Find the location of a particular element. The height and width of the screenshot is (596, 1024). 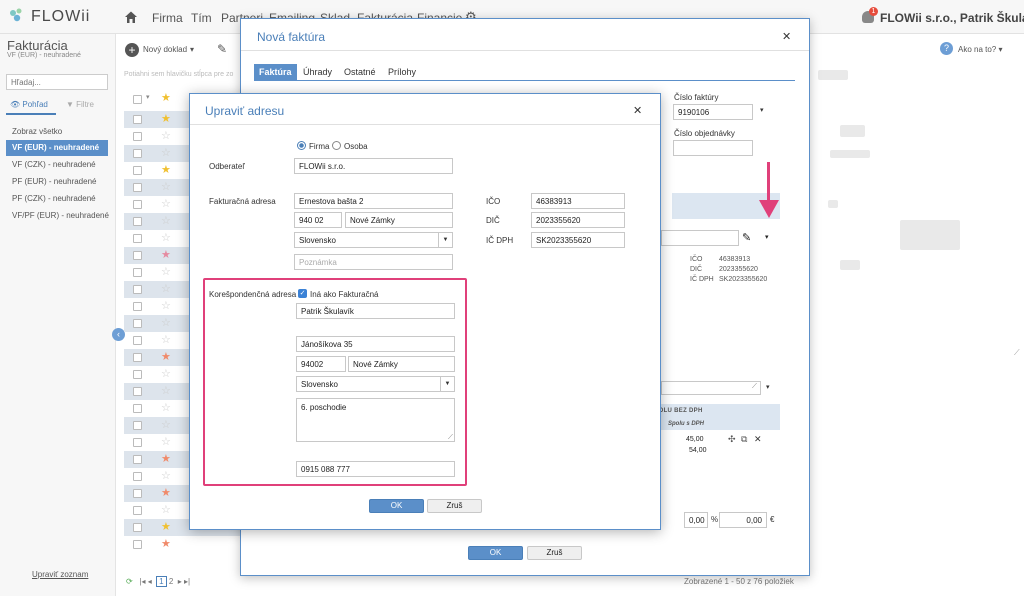

nav-firma: Firma is located at coordinates (167, 18).